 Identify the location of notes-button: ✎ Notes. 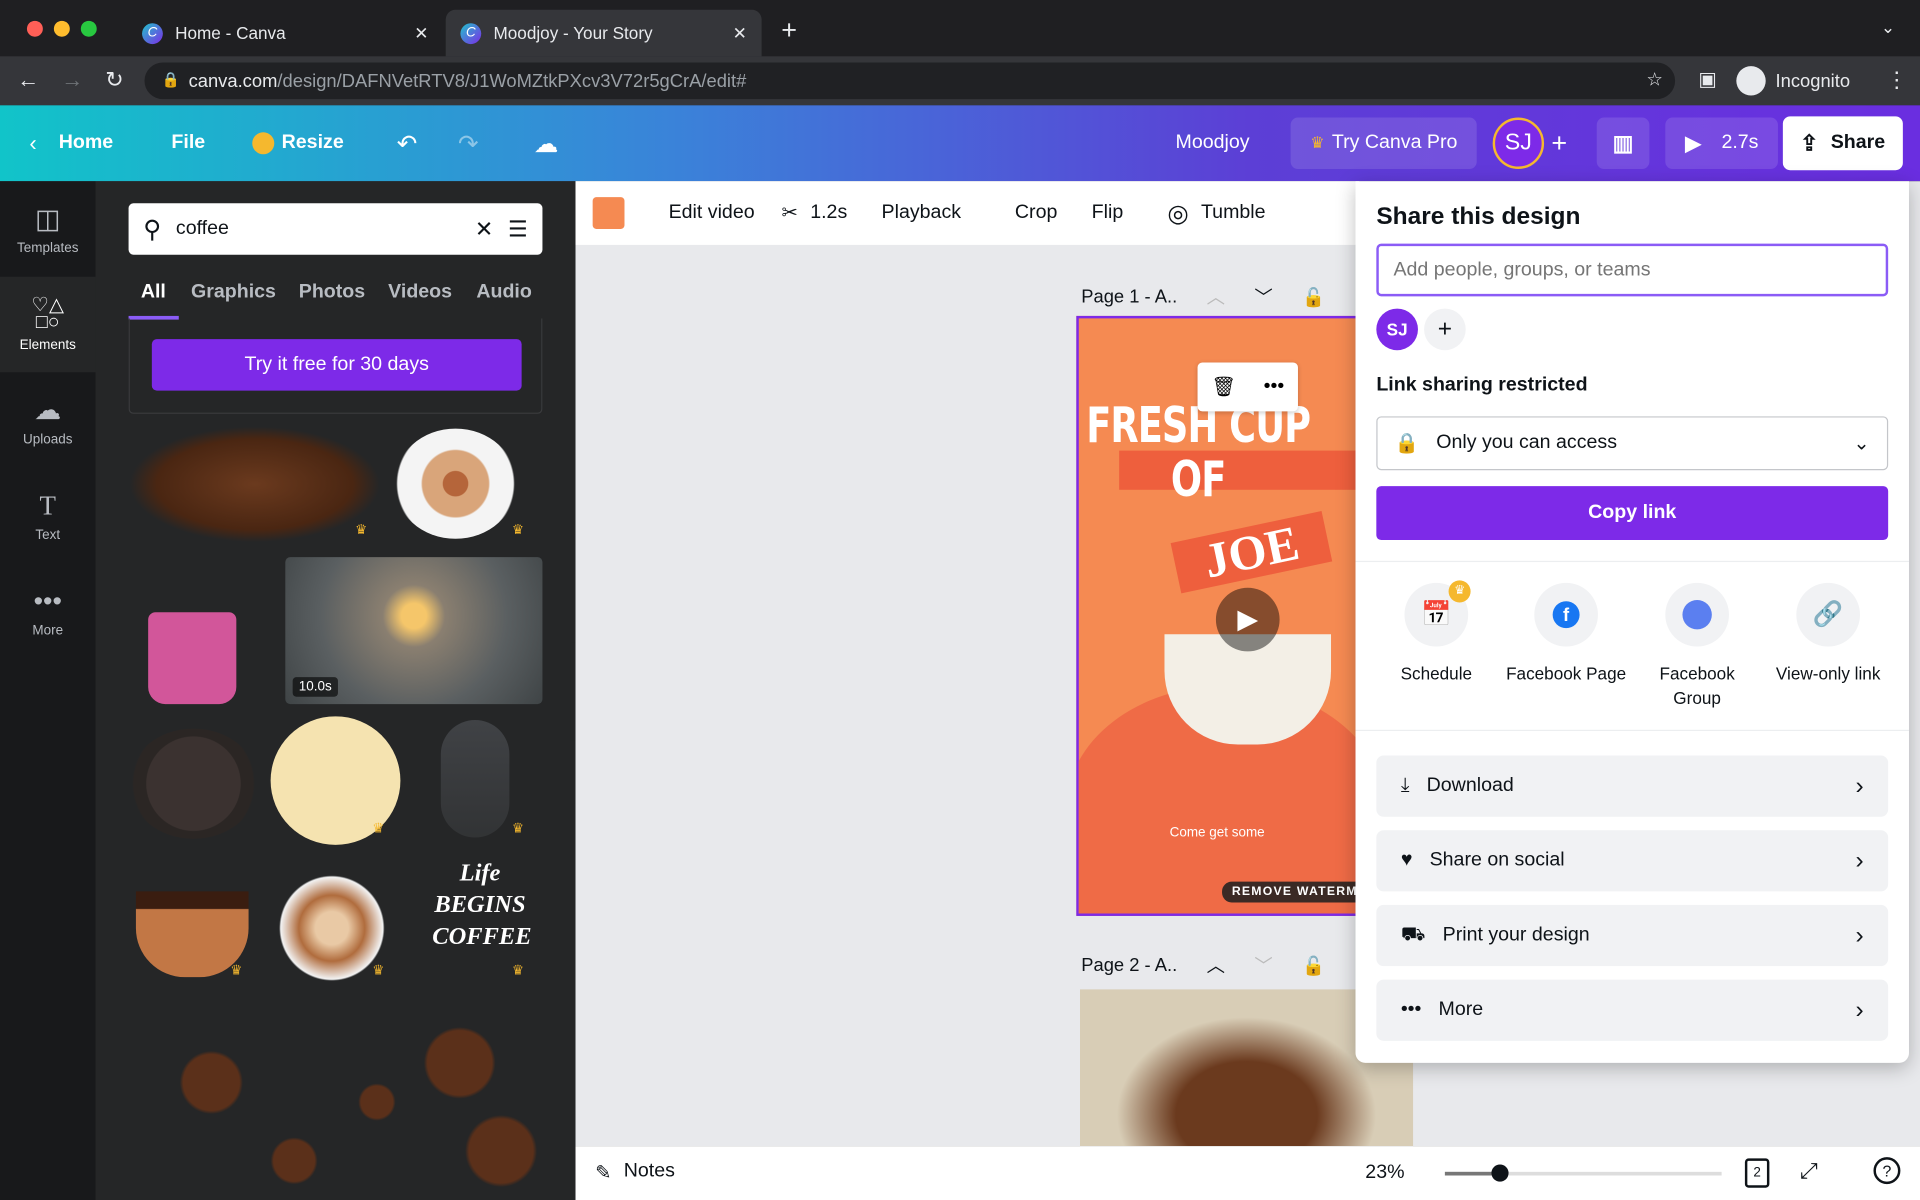
(635, 1173).